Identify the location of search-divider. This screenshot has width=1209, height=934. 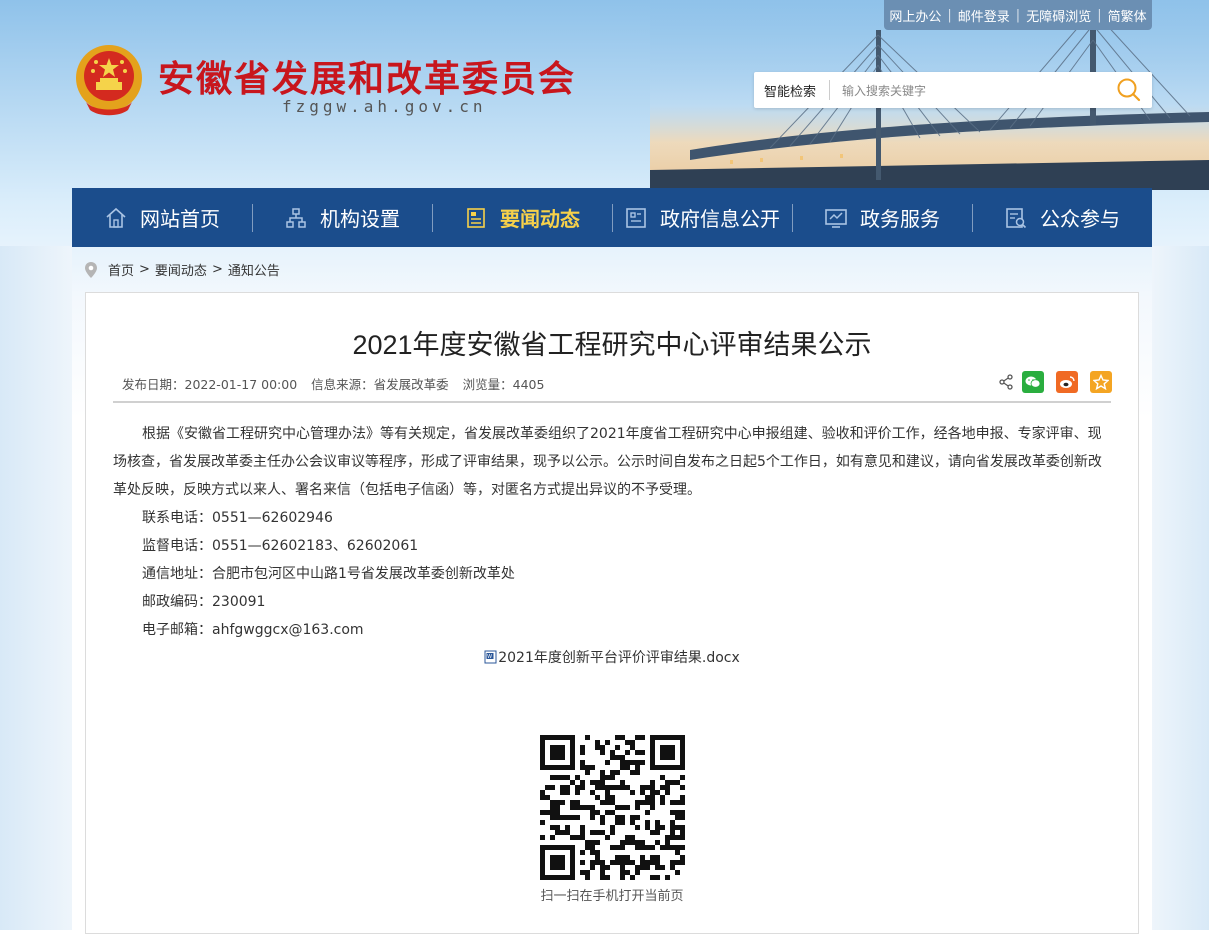
(829, 90).